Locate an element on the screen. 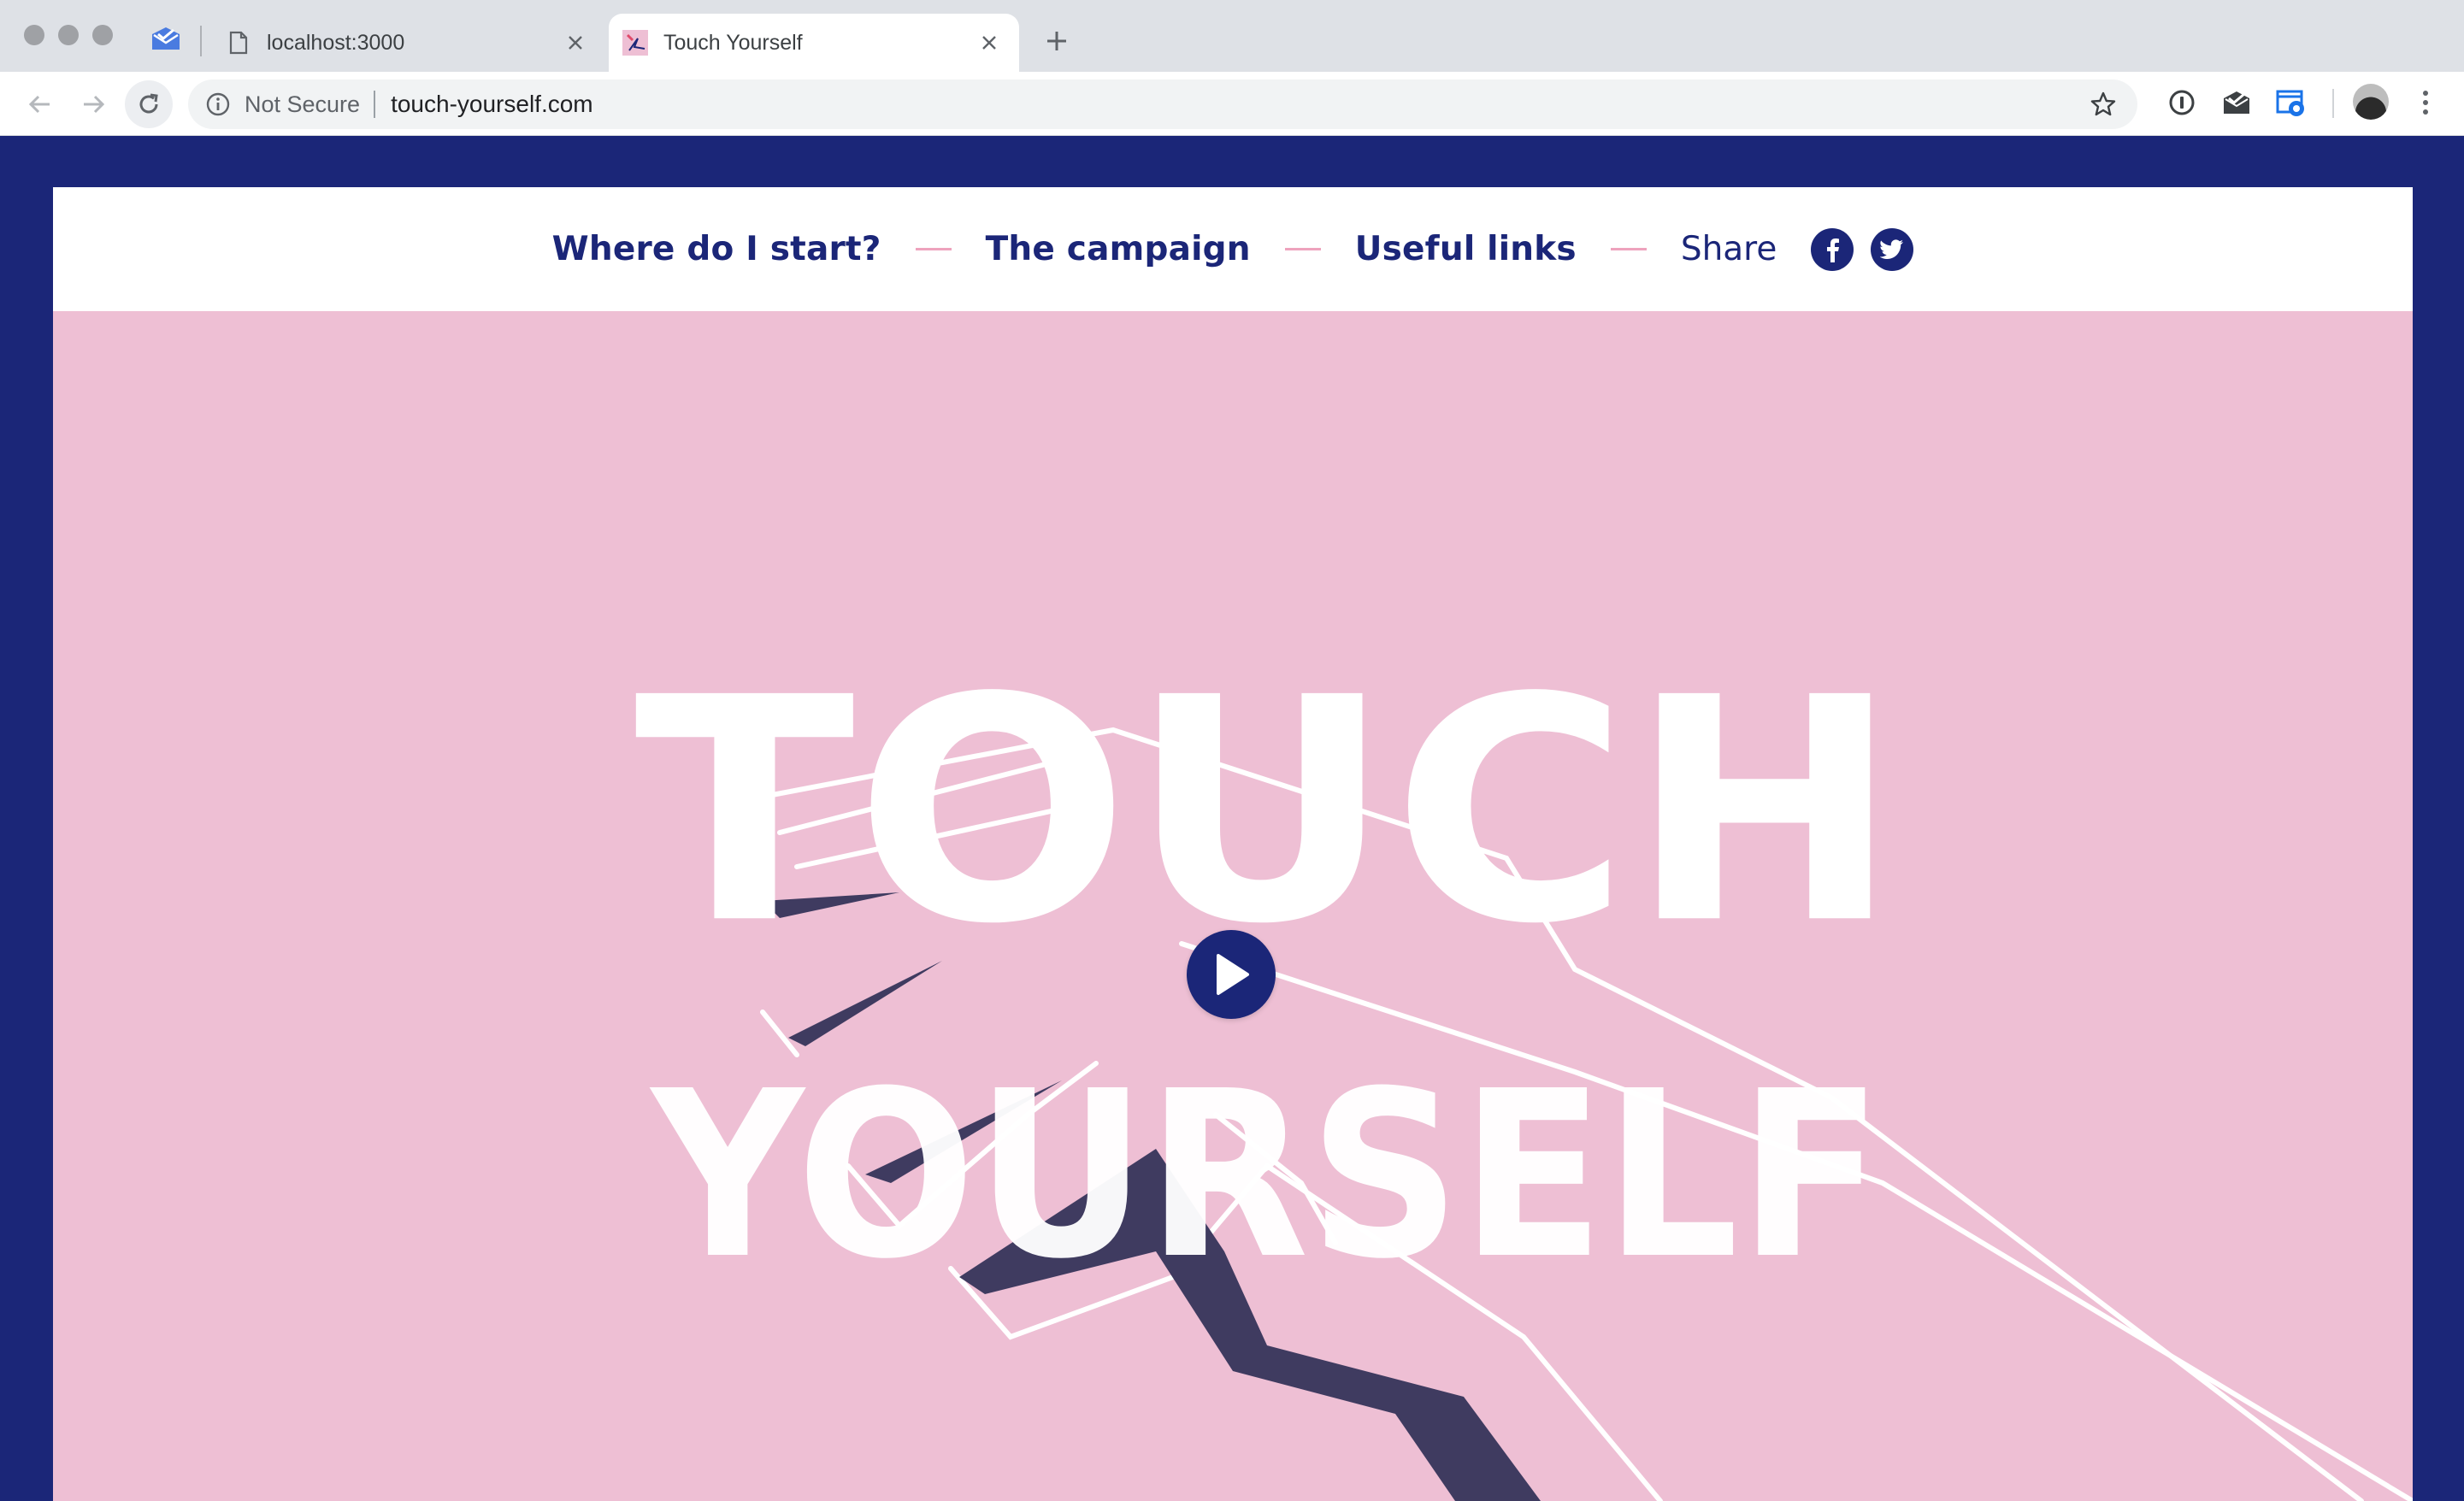 The height and width of the screenshot is (1501, 2464). reload-button is located at coordinates (149, 104).